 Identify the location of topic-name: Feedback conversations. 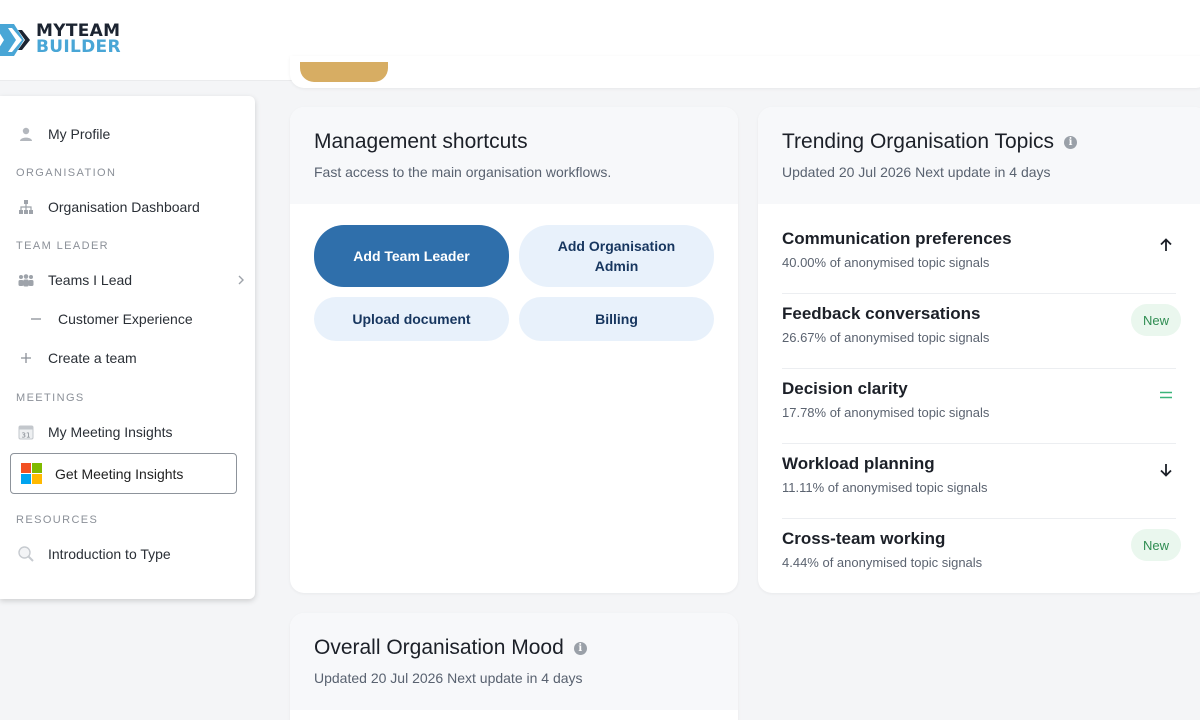
(881, 313).